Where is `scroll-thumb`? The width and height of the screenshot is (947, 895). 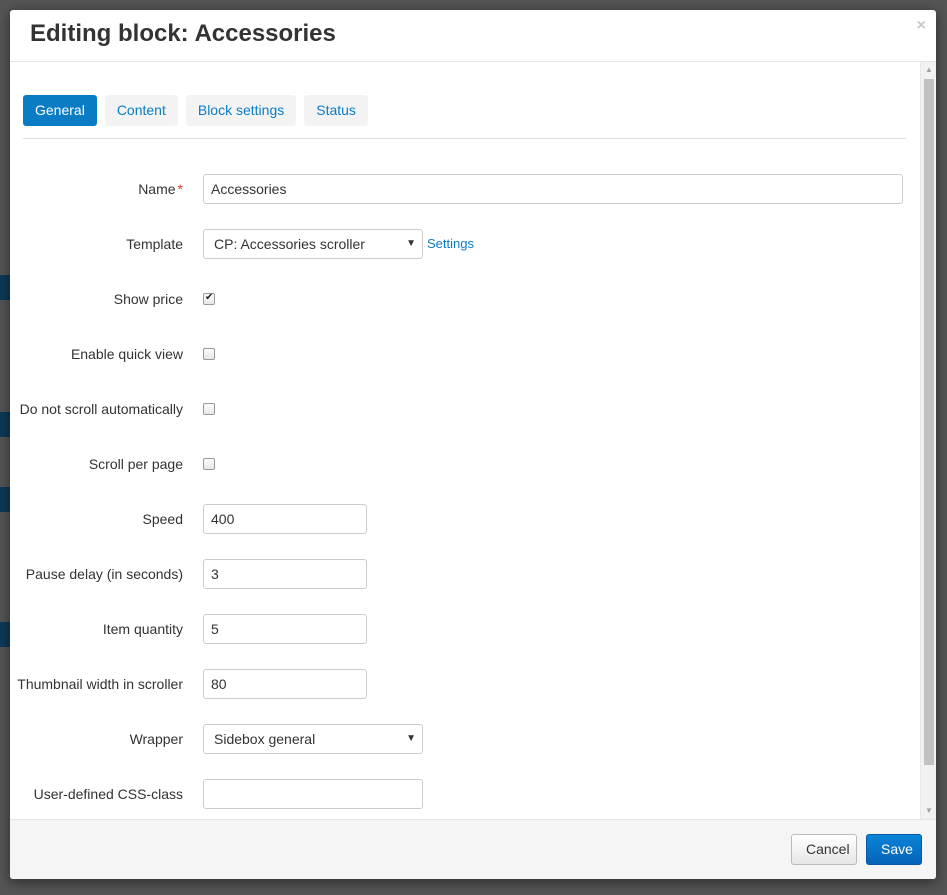 scroll-thumb is located at coordinates (929, 422).